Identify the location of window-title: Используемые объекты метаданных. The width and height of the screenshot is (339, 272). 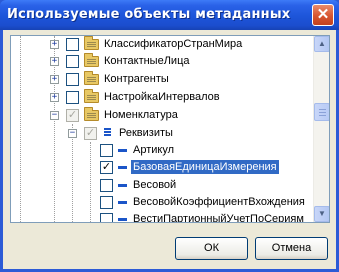
(149, 14).